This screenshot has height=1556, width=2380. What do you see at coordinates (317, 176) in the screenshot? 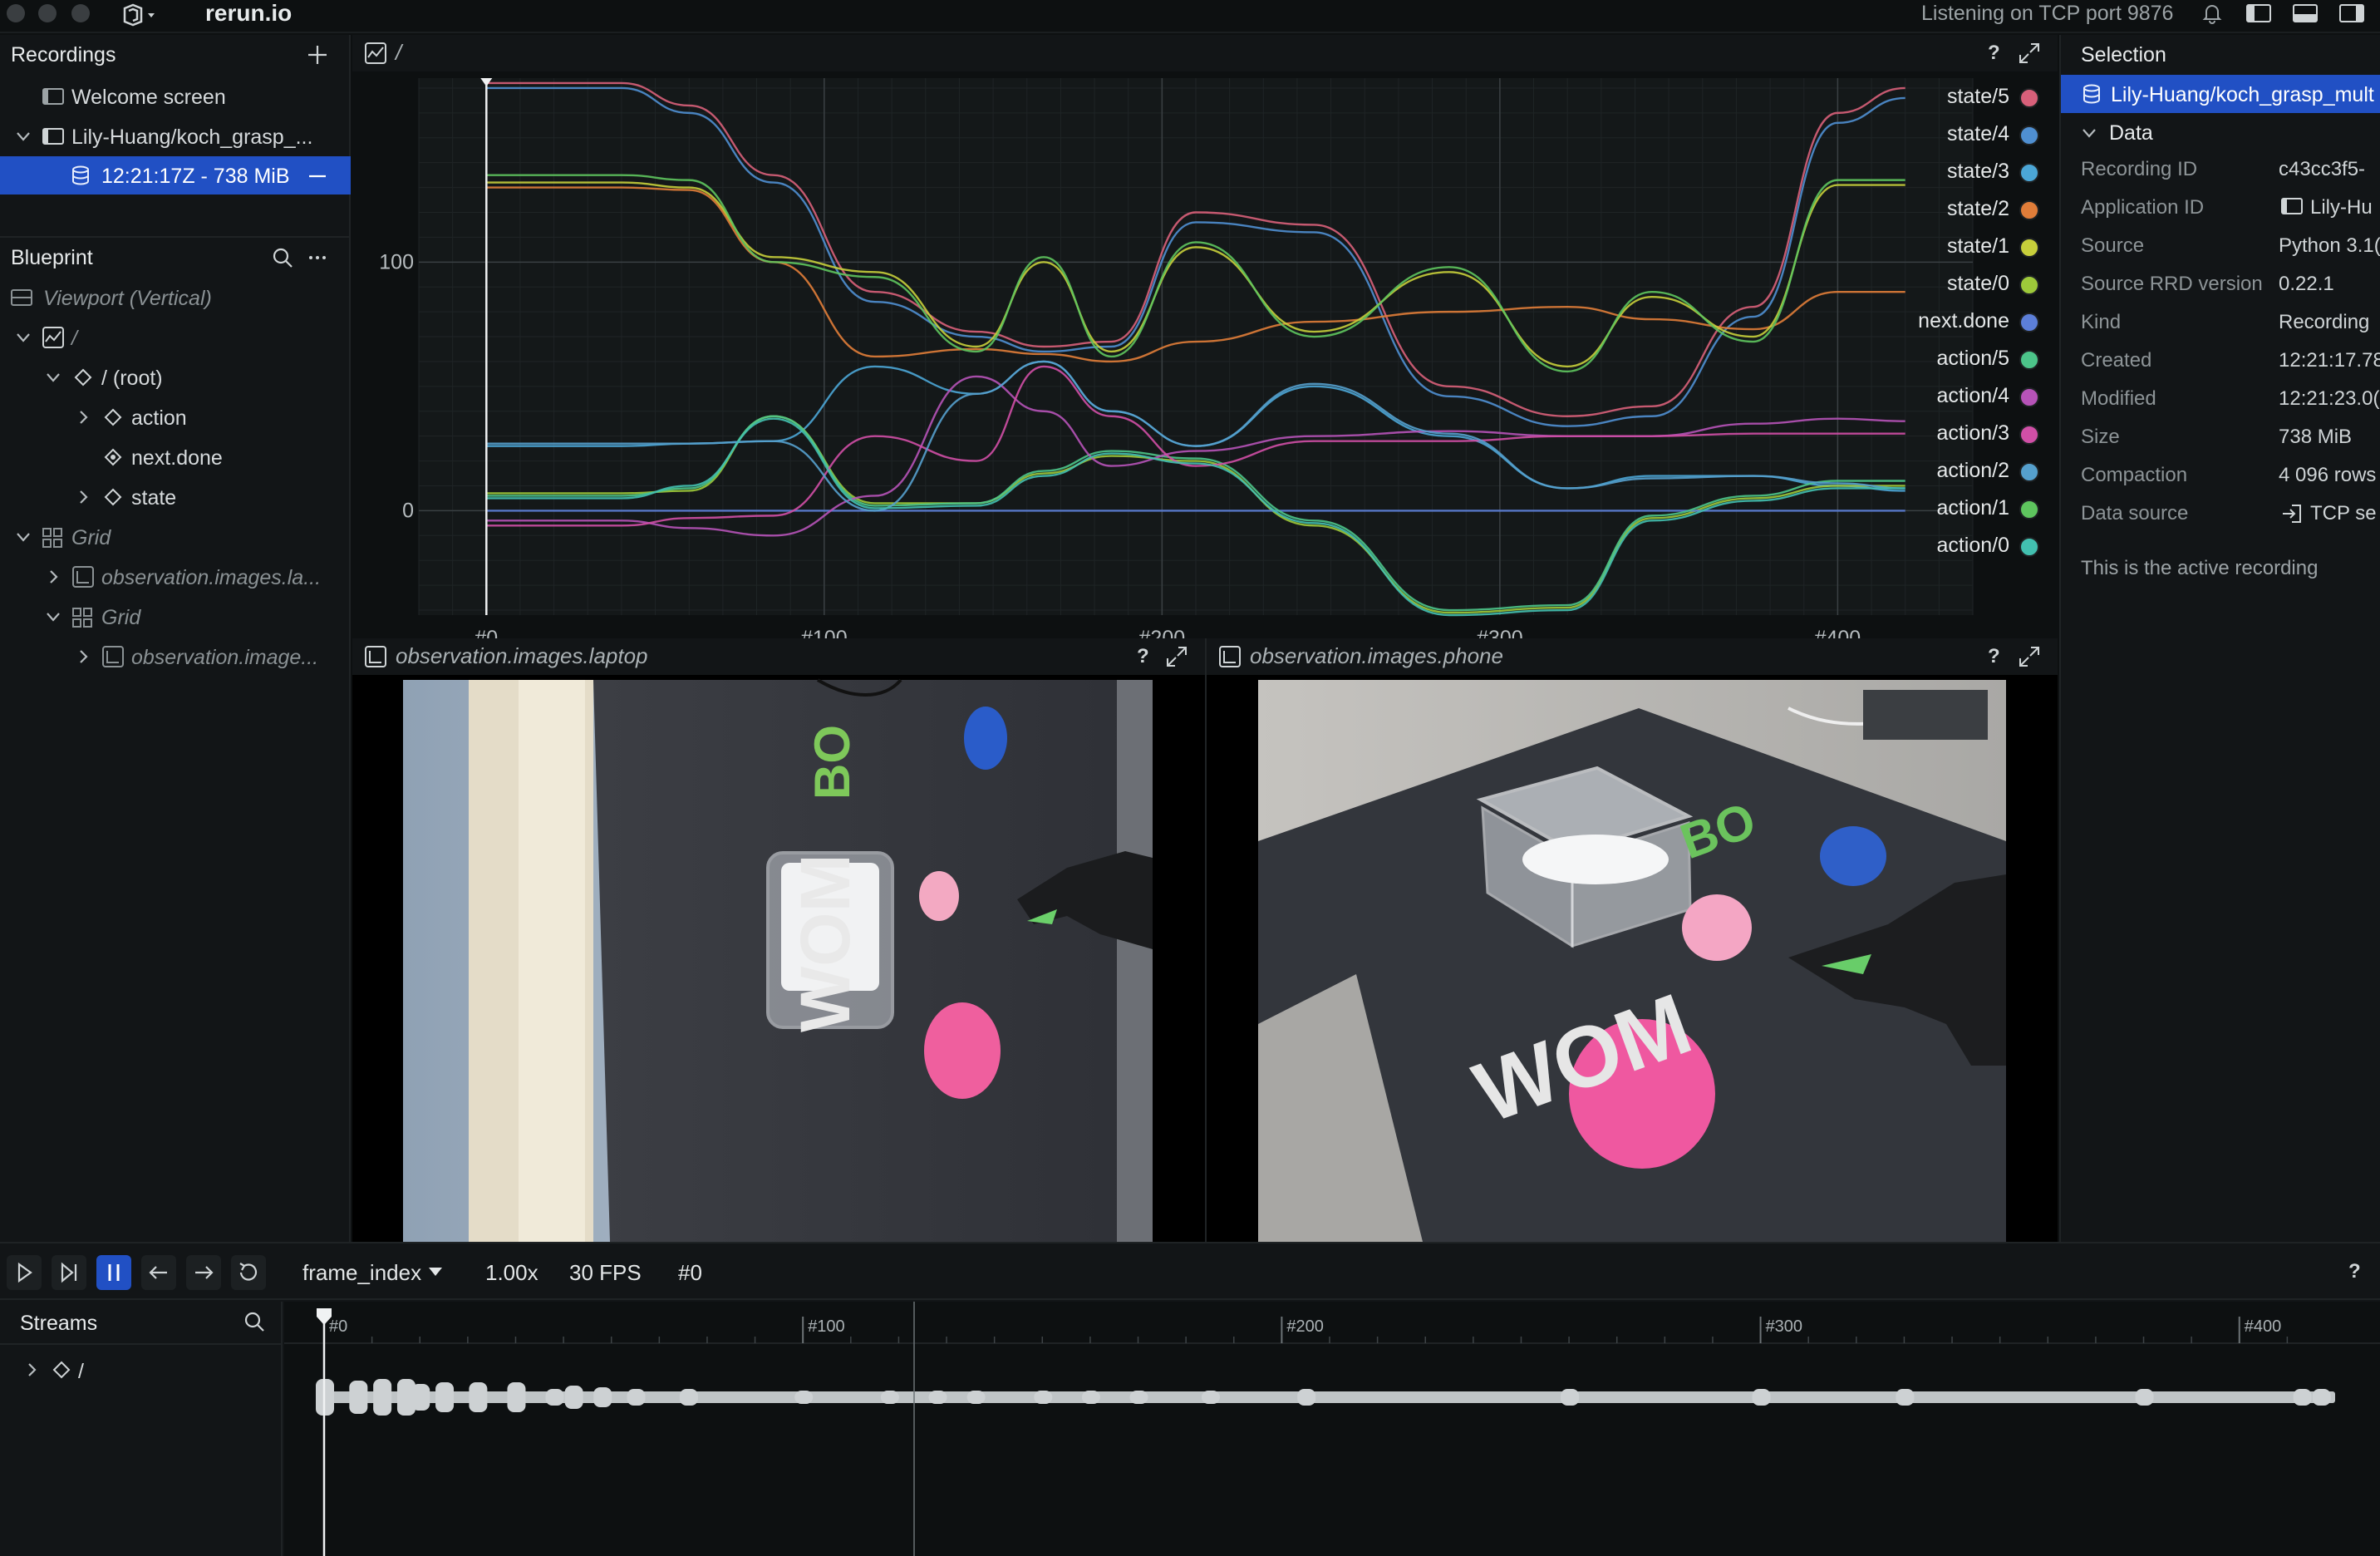
I see `close-recording-icon` at bounding box center [317, 176].